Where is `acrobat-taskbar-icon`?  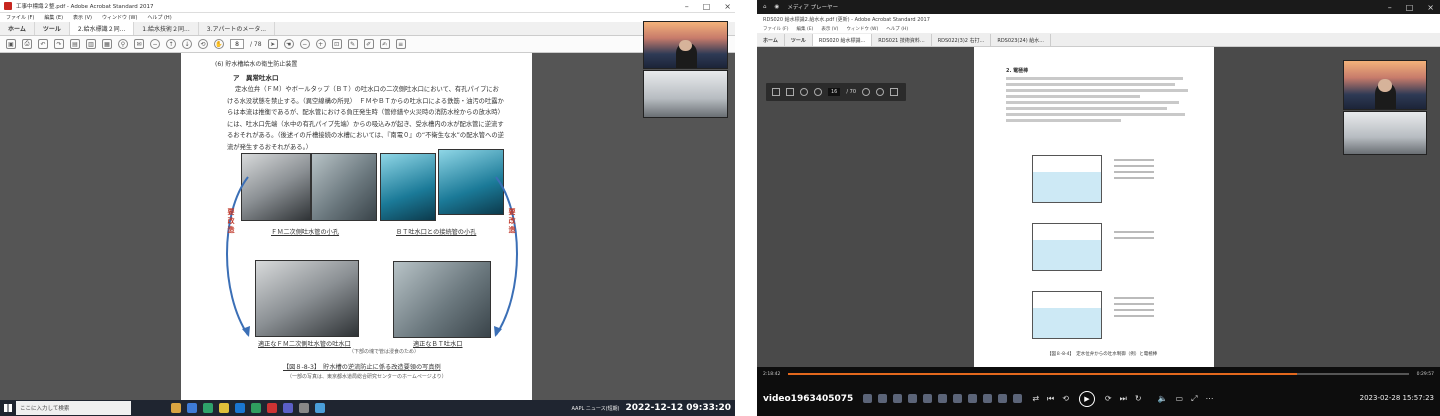 acrobat-taskbar-icon is located at coordinates (272, 408).